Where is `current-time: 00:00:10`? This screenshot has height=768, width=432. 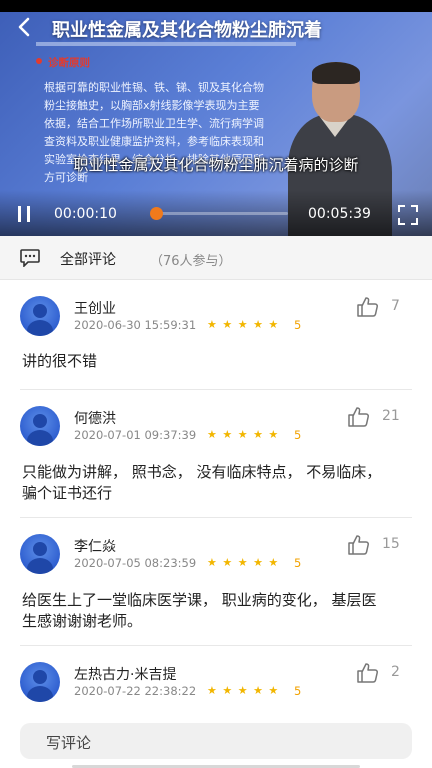
current-time: 00:00:10 is located at coordinates (85, 214).